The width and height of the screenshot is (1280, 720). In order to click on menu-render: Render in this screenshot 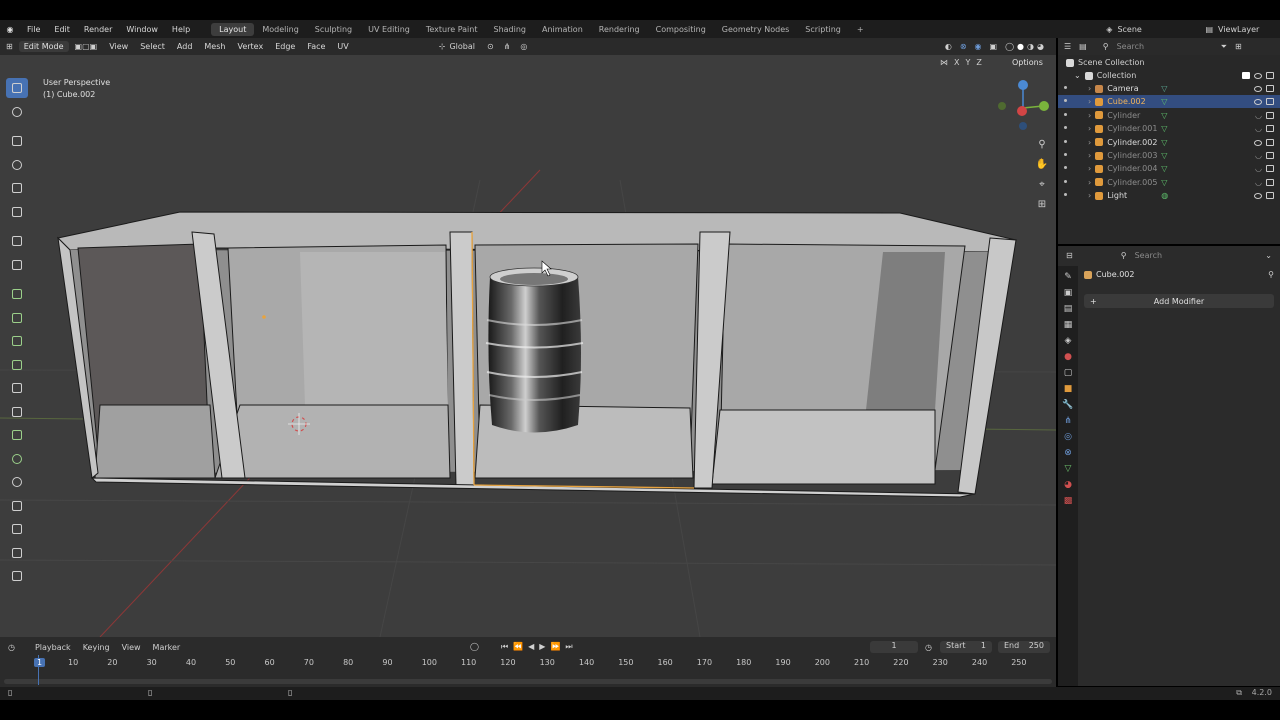, I will do `click(98, 29)`.